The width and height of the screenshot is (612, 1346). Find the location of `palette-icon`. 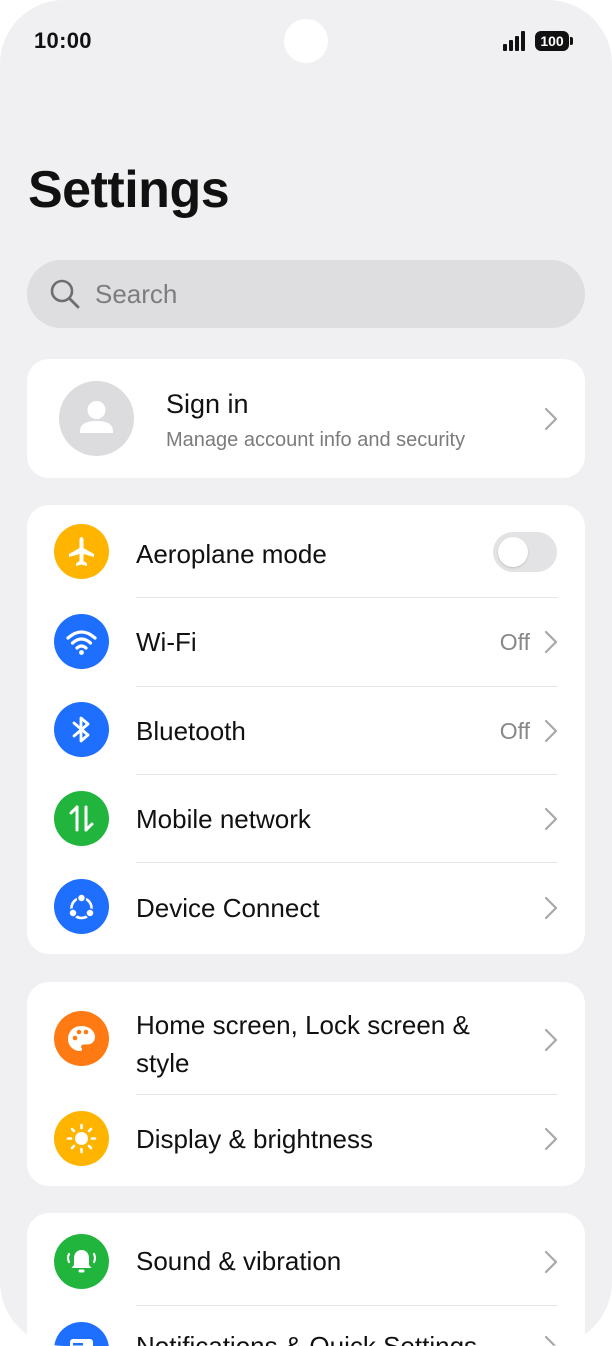

palette-icon is located at coordinates (81, 1038).